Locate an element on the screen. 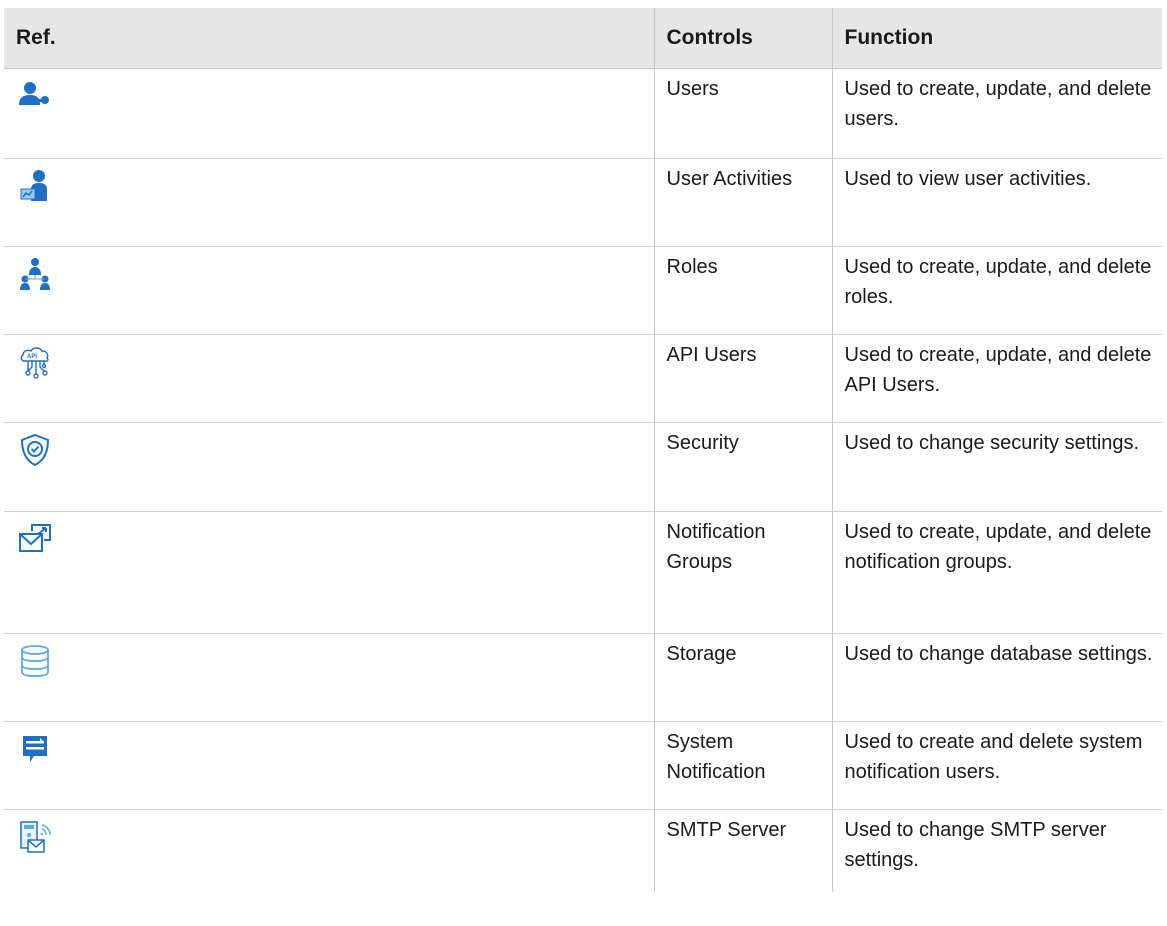 Image resolution: width=1167 pixels, height=926 pixels. ref-cell: API is located at coordinates (329, 378).